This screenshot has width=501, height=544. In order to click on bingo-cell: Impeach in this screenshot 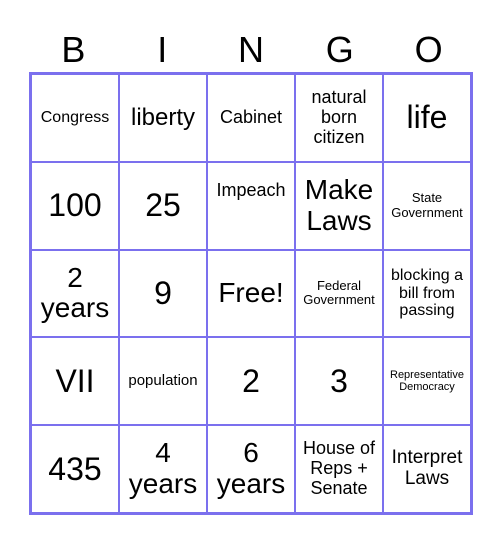, I will do `click(251, 205)`.